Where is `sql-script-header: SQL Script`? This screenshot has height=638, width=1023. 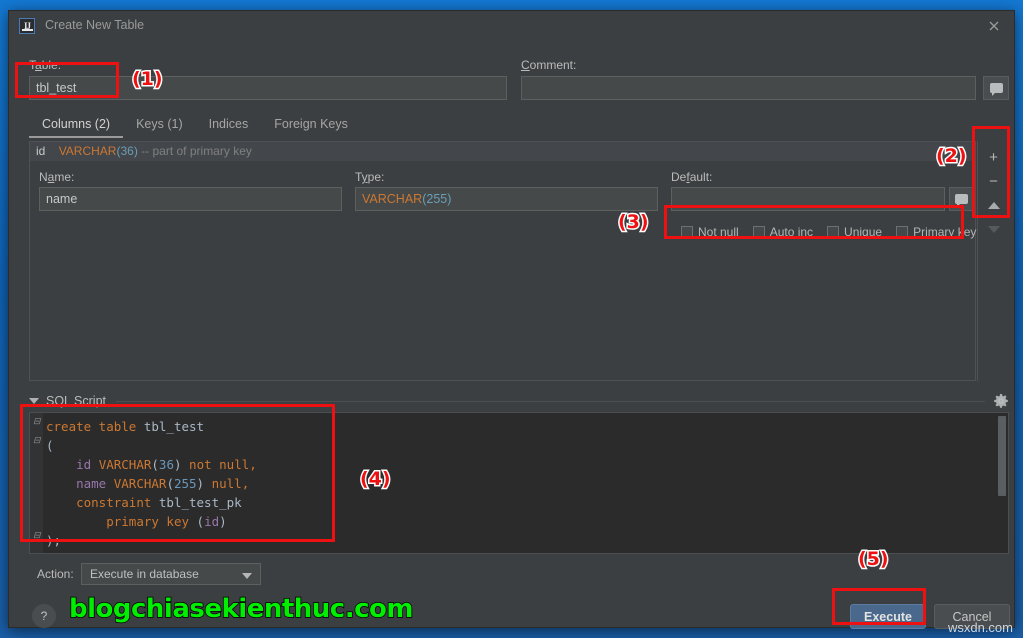
sql-script-header: SQL Script is located at coordinates (519, 401).